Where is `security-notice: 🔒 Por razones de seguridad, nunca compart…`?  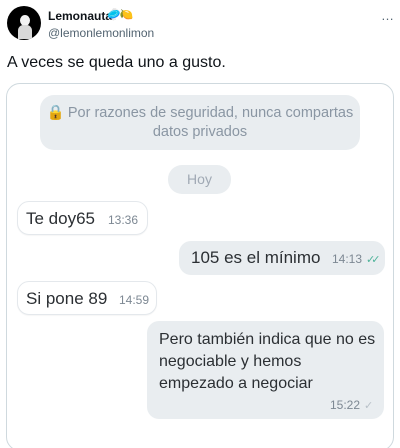 security-notice: 🔒 Por razones de seguridad, nunca compart… is located at coordinates (200, 122).